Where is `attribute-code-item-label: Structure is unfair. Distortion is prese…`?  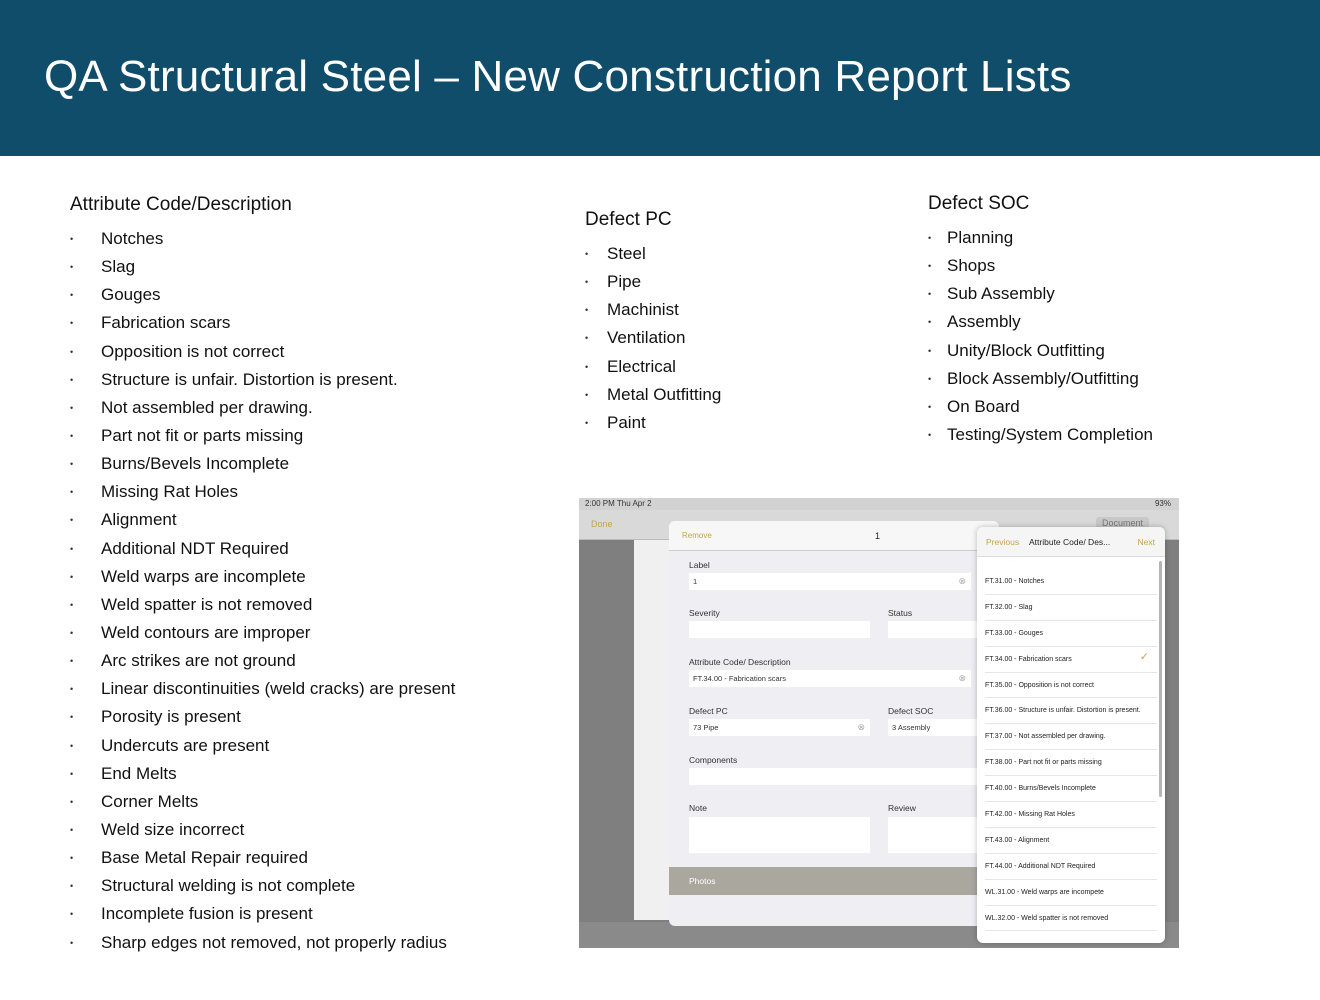 attribute-code-item-label: Structure is unfair. Distortion is prese… is located at coordinates (249, 379).